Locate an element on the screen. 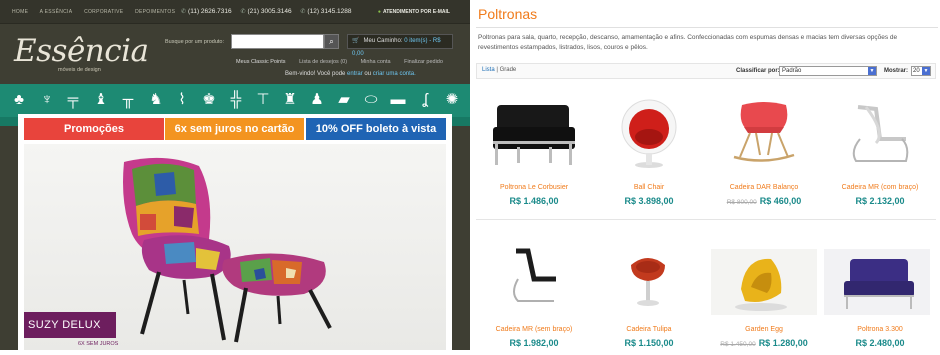 This screenshot has width=940, height=355. email-contact-link: ● ATENDIMENTO POR E-MAIL is located at coordinates (414, 12).